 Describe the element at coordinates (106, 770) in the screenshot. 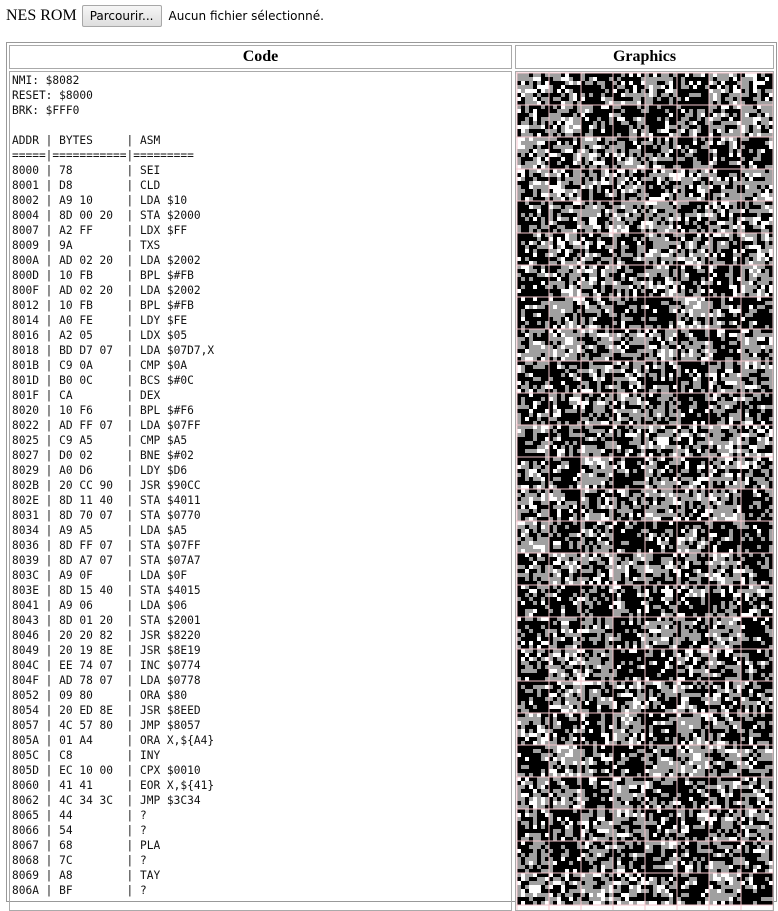

I see `listing-row: 805D | EC 10 00 | CPX $0010` at that location.